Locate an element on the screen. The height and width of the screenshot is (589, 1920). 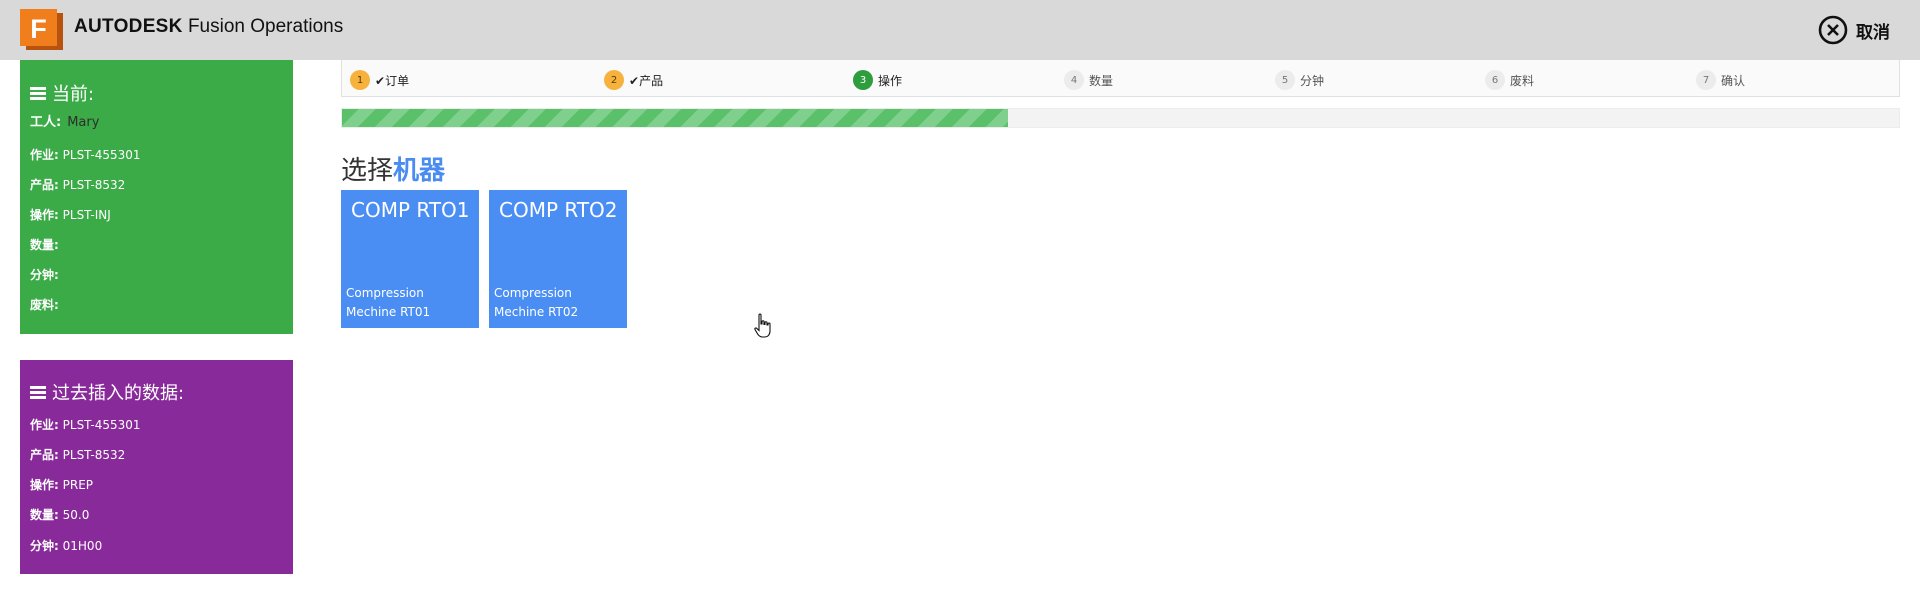
step-number: 3 is located at coordinates (863, 80).